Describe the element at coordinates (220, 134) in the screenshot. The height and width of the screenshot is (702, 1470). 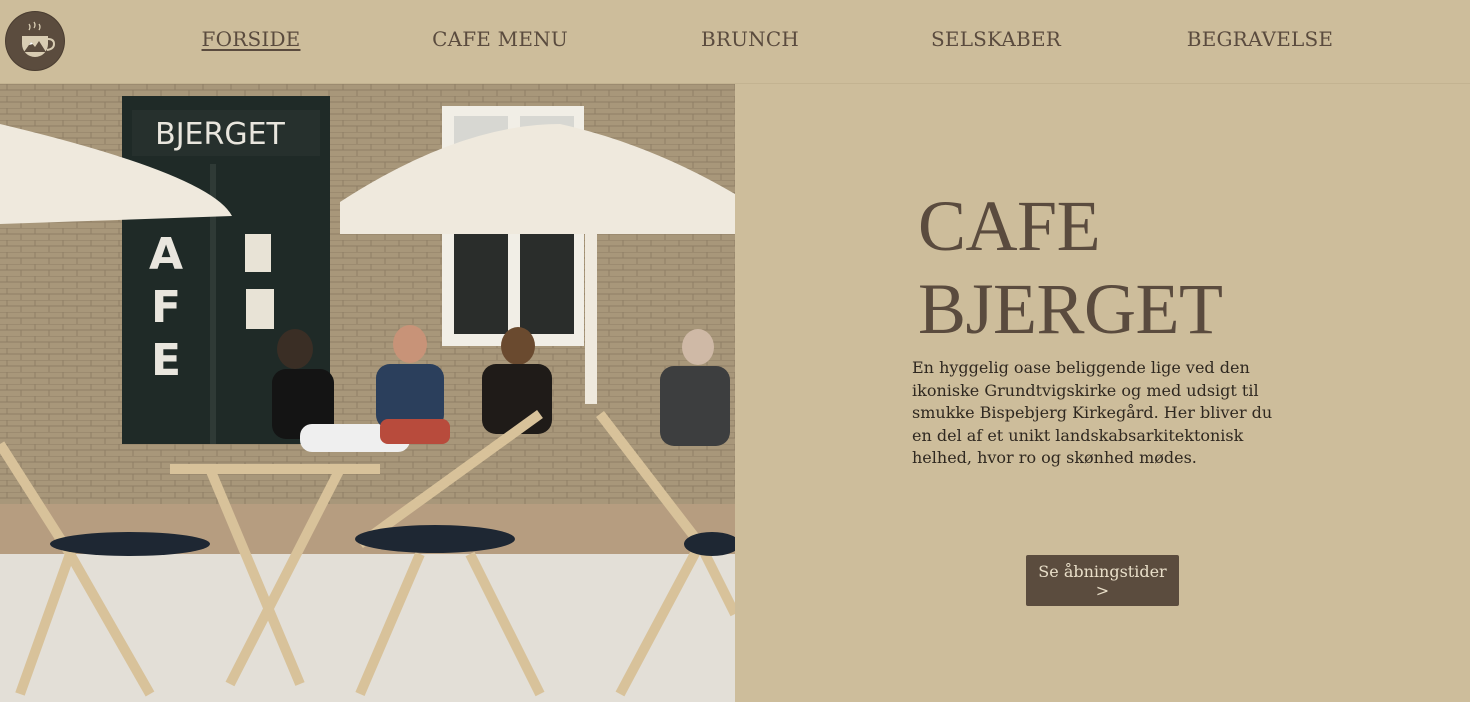
I see `photo-sign-text: BJERGET` at that location.